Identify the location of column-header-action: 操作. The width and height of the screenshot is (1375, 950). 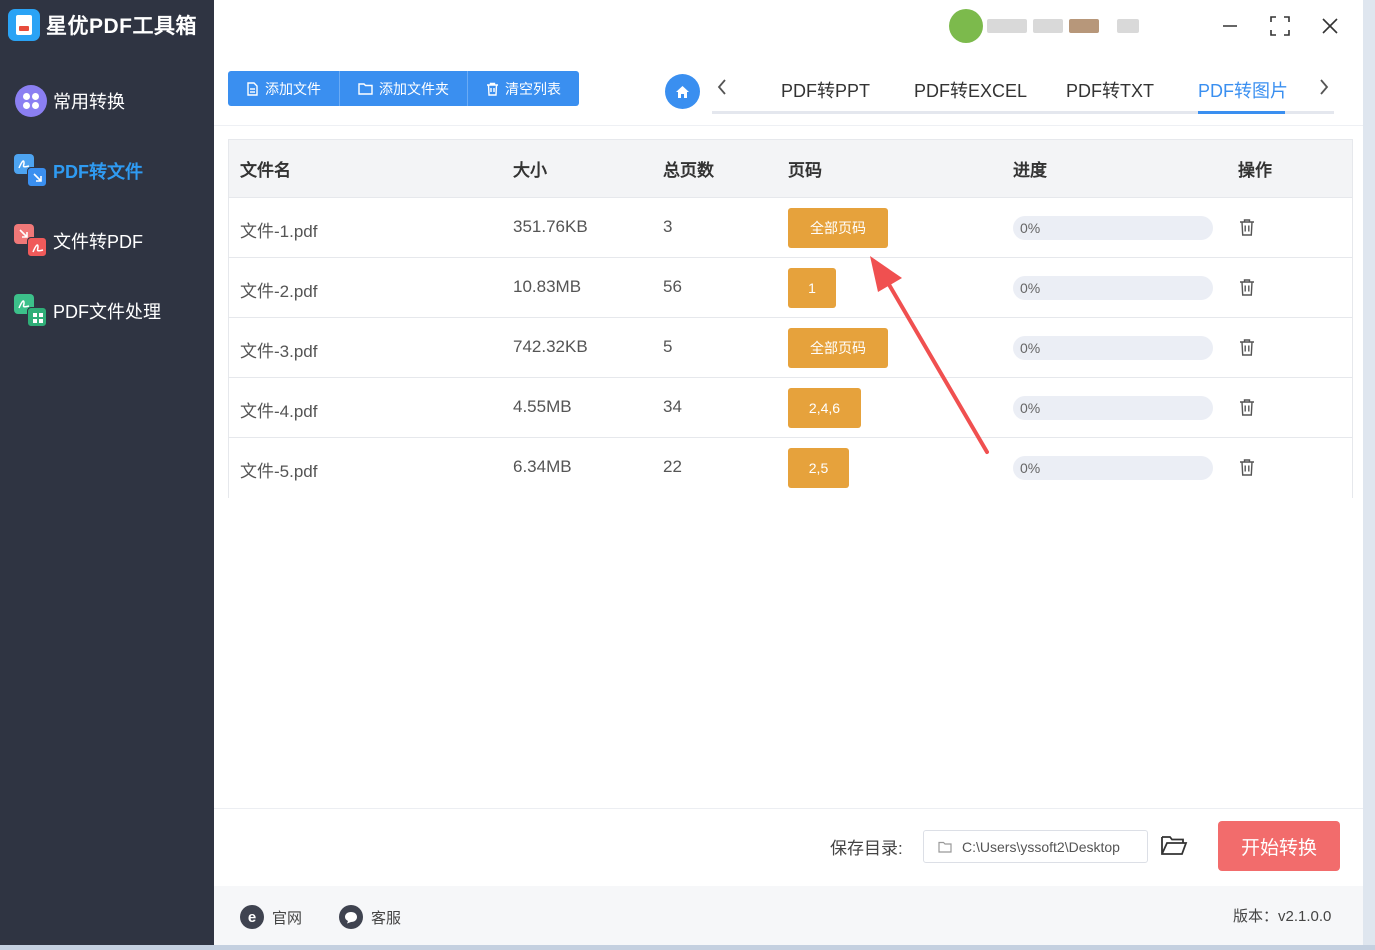
(1255, 170).